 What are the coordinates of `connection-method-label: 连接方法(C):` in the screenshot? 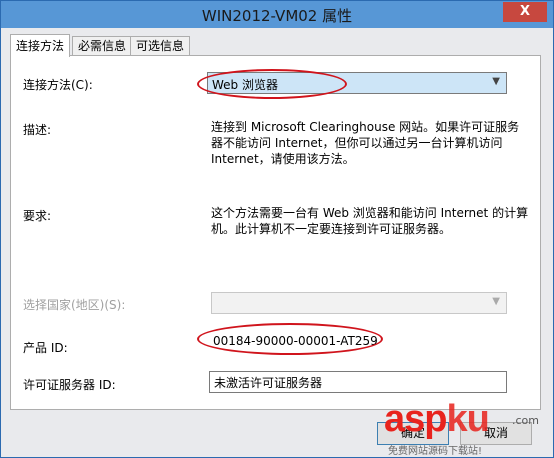 It's located at (58, 85).